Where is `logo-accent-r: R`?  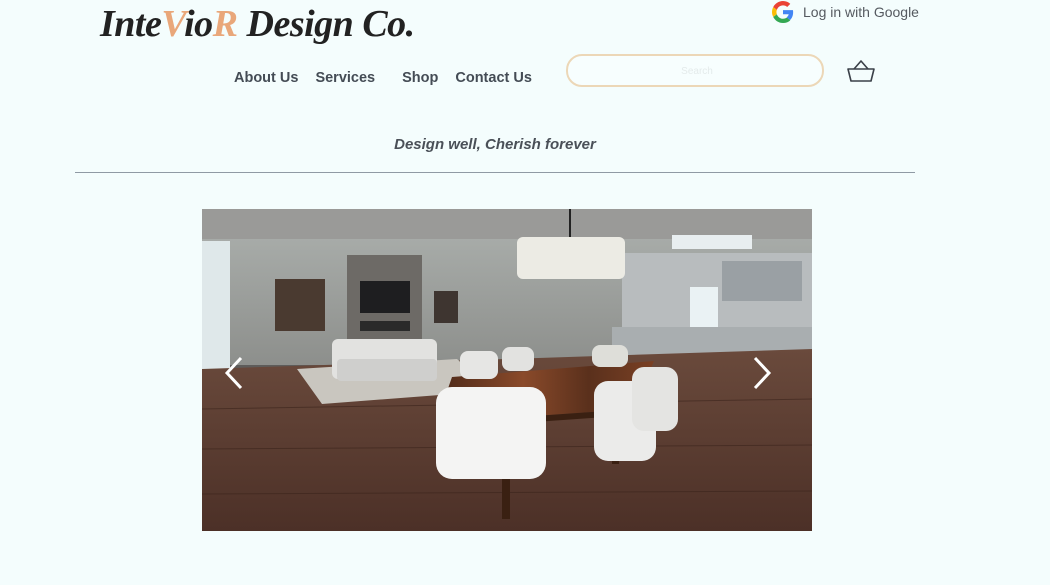
logo-accent-r: R is located at coordinates (225, 24).